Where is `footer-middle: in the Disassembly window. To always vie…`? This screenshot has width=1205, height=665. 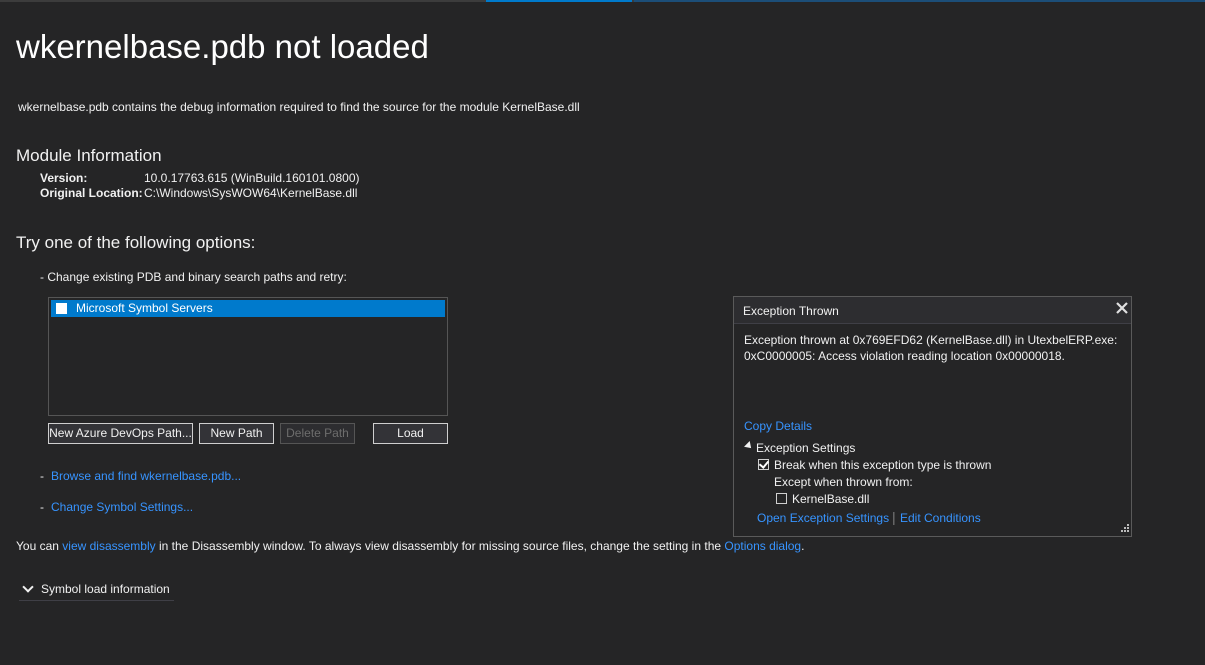
footer-middle: in the Disassembly window. To always vie… is located at coordinates (440, 546).